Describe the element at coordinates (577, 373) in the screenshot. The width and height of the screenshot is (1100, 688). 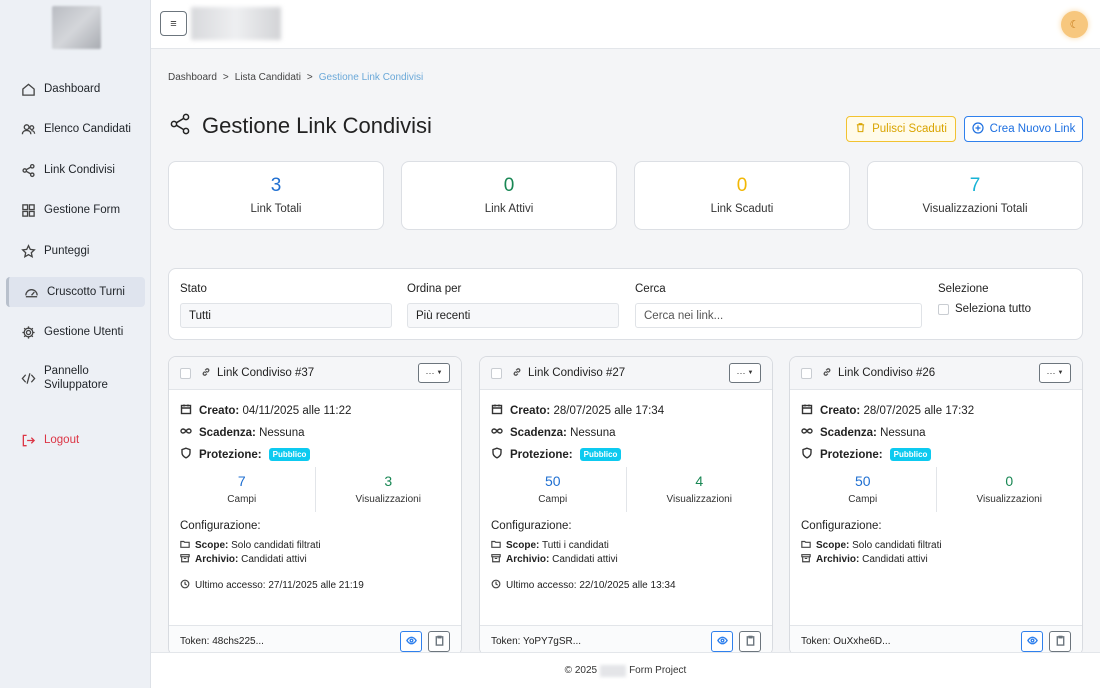
I see `card-title-text: Link Condiviso #27` at that location.